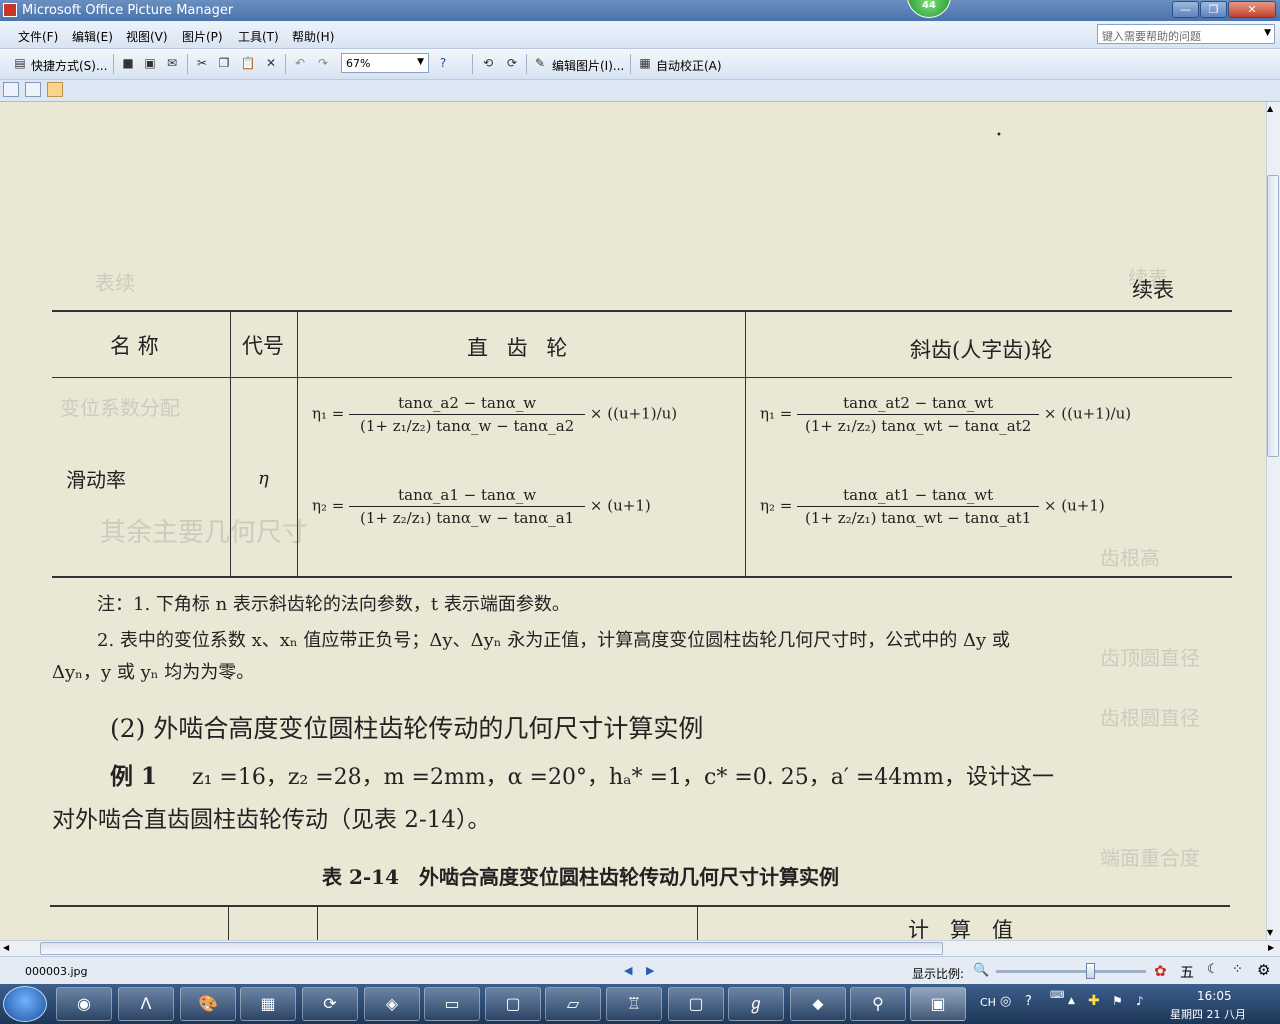  Describe the element at coordinates (128, 63) in the screenshot. I see `save-icon: ■` at that location.